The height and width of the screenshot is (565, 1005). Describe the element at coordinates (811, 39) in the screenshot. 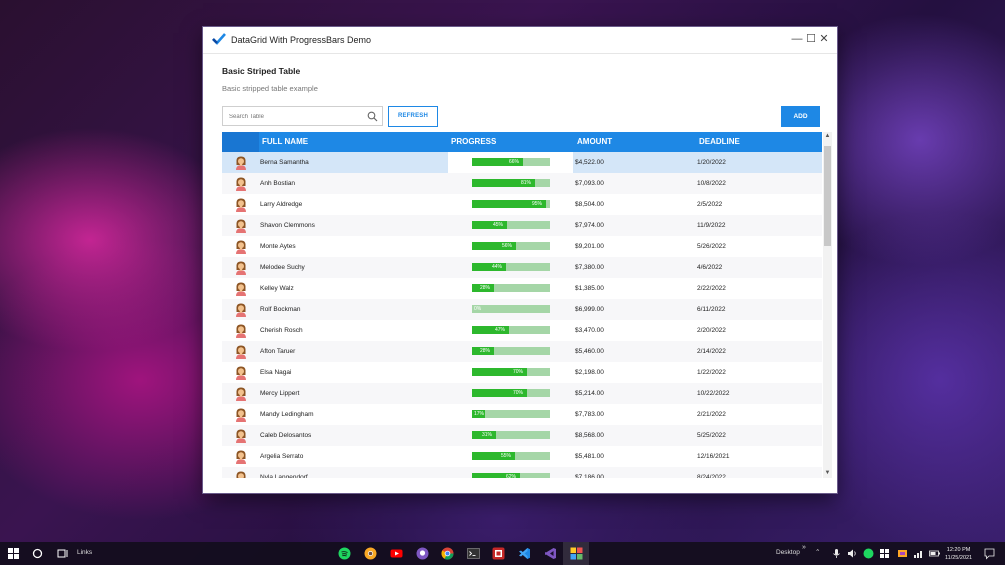

I see `maximize-button: ☐` at that location.